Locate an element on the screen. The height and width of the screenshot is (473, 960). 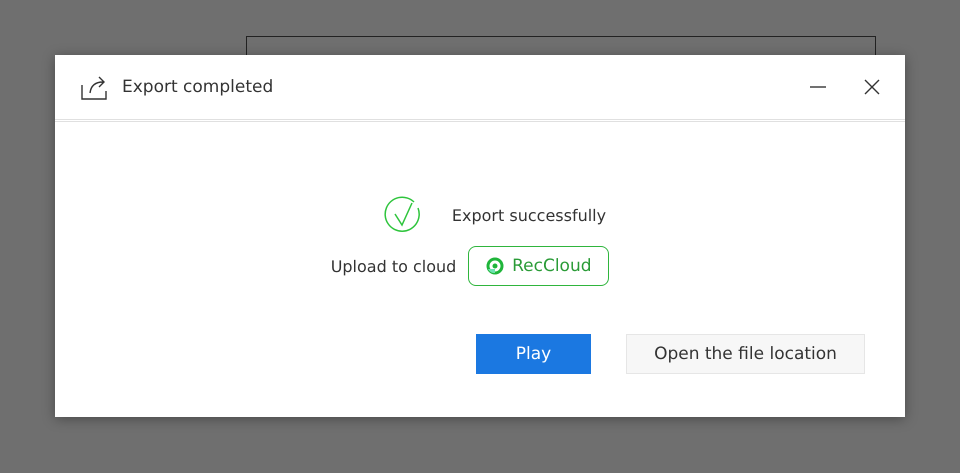
dialog-title: Export completed is located at coordinates (198, 87).